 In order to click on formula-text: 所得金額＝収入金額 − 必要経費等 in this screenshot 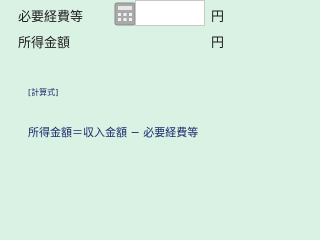, I will do `click(113, 132)`.